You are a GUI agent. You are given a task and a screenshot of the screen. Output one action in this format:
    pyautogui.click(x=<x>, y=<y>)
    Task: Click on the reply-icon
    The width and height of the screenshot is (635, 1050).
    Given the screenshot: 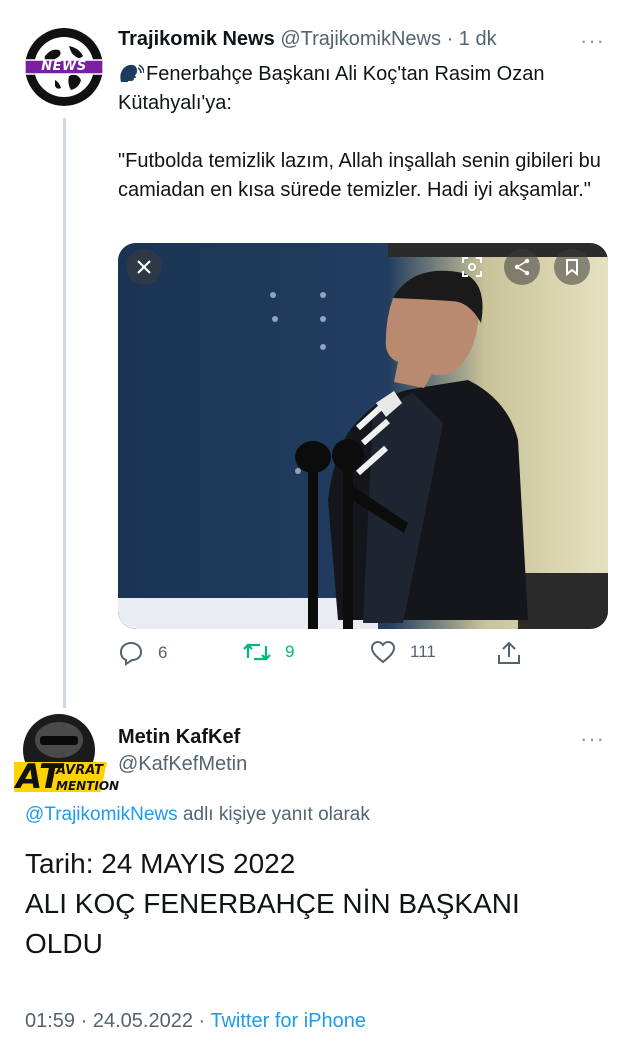 What is the action you would take?
    pyautogui.click(x=131, y=653)
    